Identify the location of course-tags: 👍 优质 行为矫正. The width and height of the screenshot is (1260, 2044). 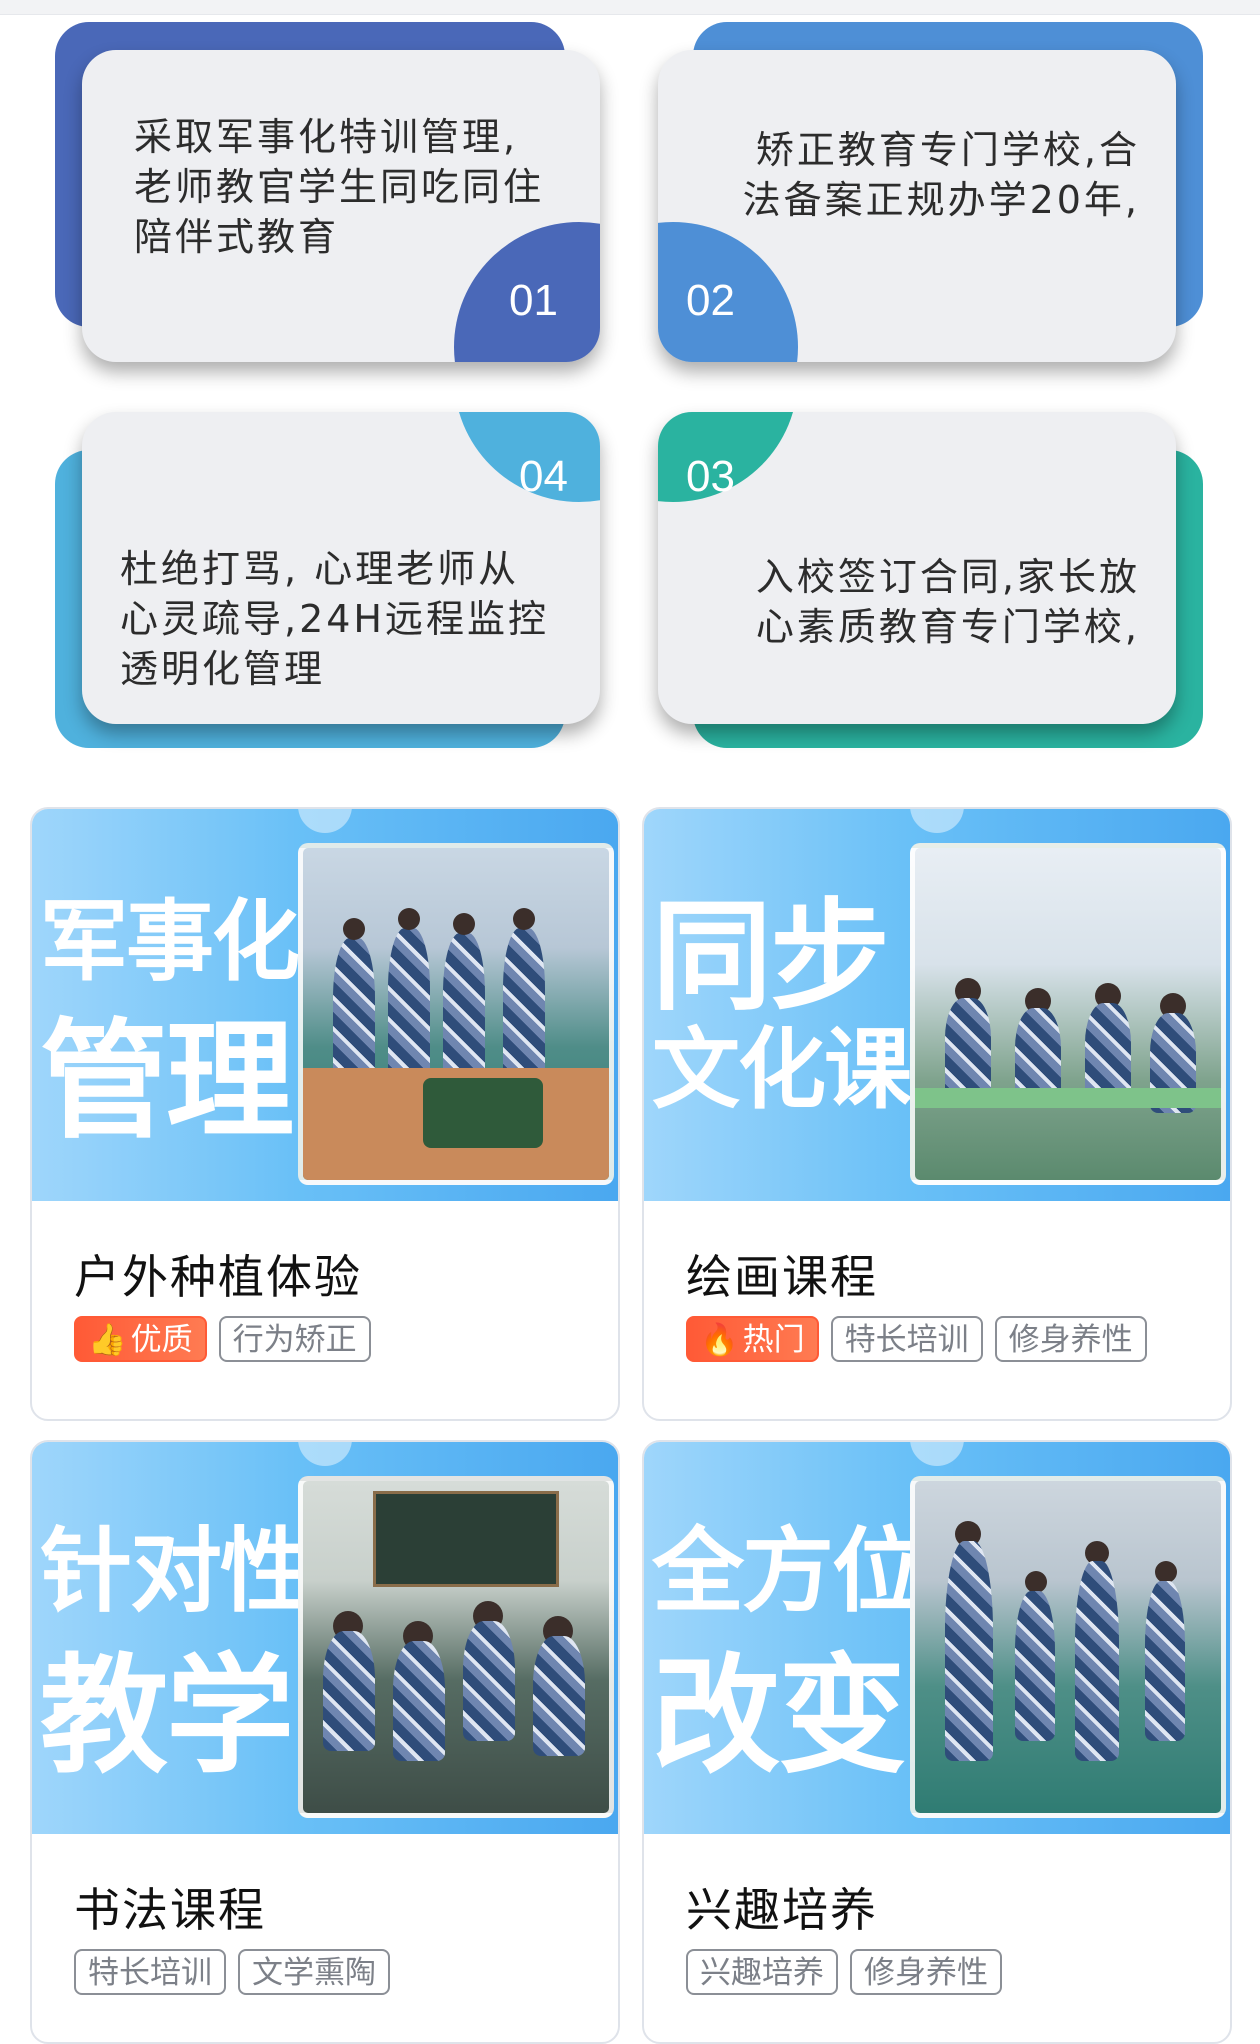
(222, 1339).